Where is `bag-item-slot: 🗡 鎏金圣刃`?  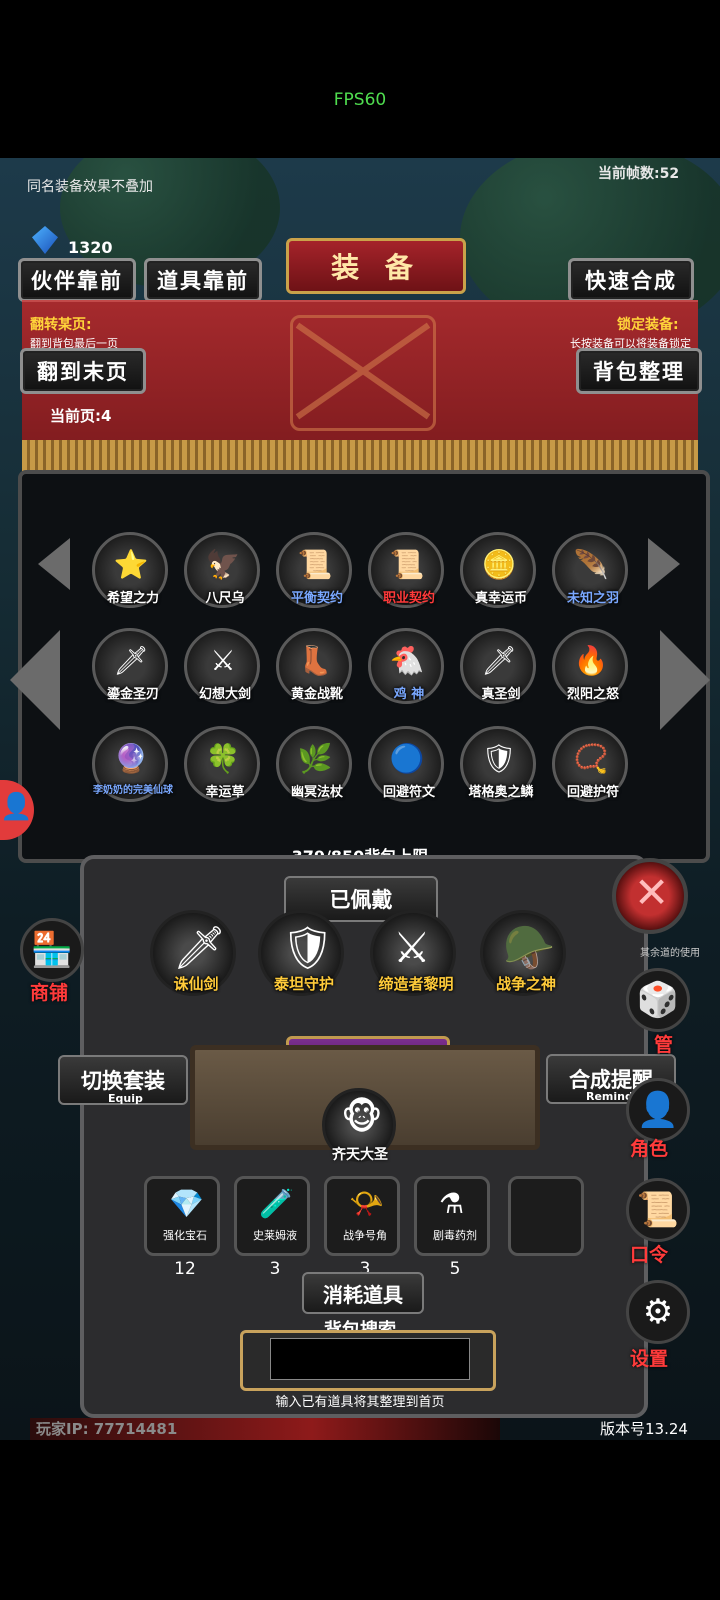 bag-item-slot: 🗡 鎏金圣刃 is located at coordinates (130, 666).